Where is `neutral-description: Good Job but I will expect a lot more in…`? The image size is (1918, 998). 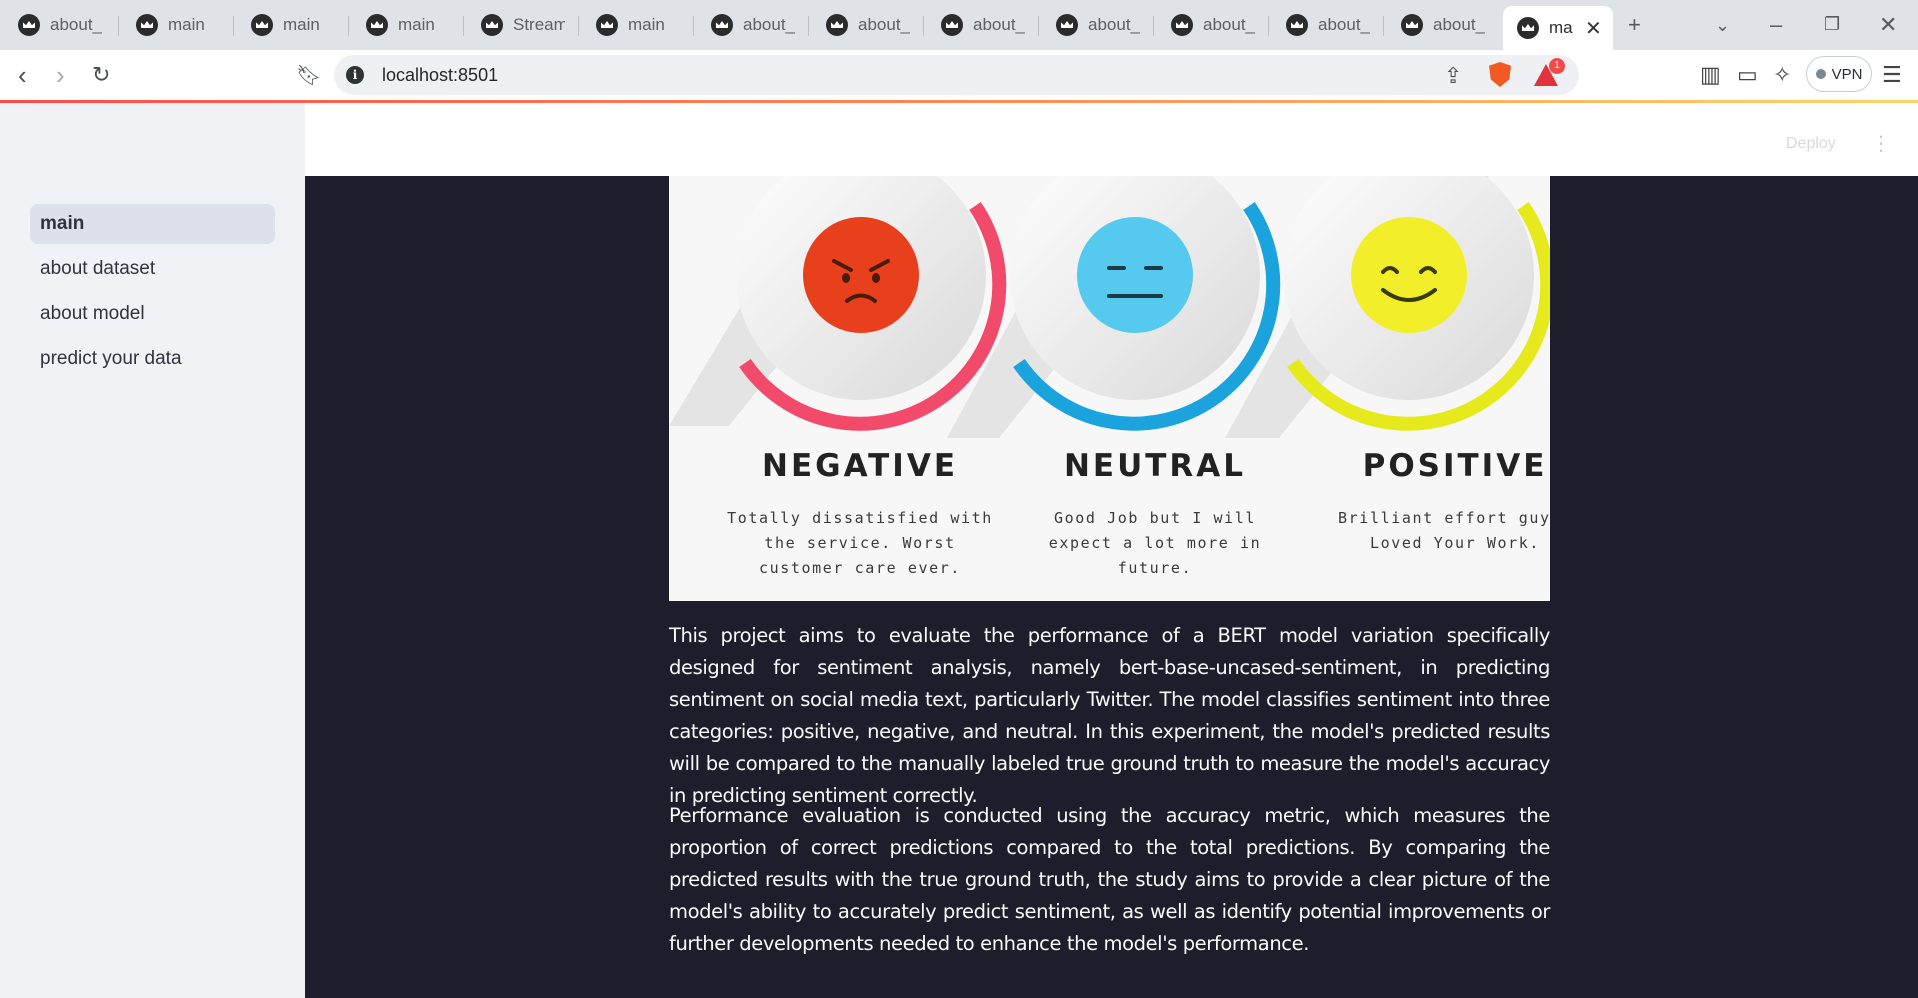 neutral-description: Good Job but I will expect a lot more in… is located at coordinates (1155, 543).